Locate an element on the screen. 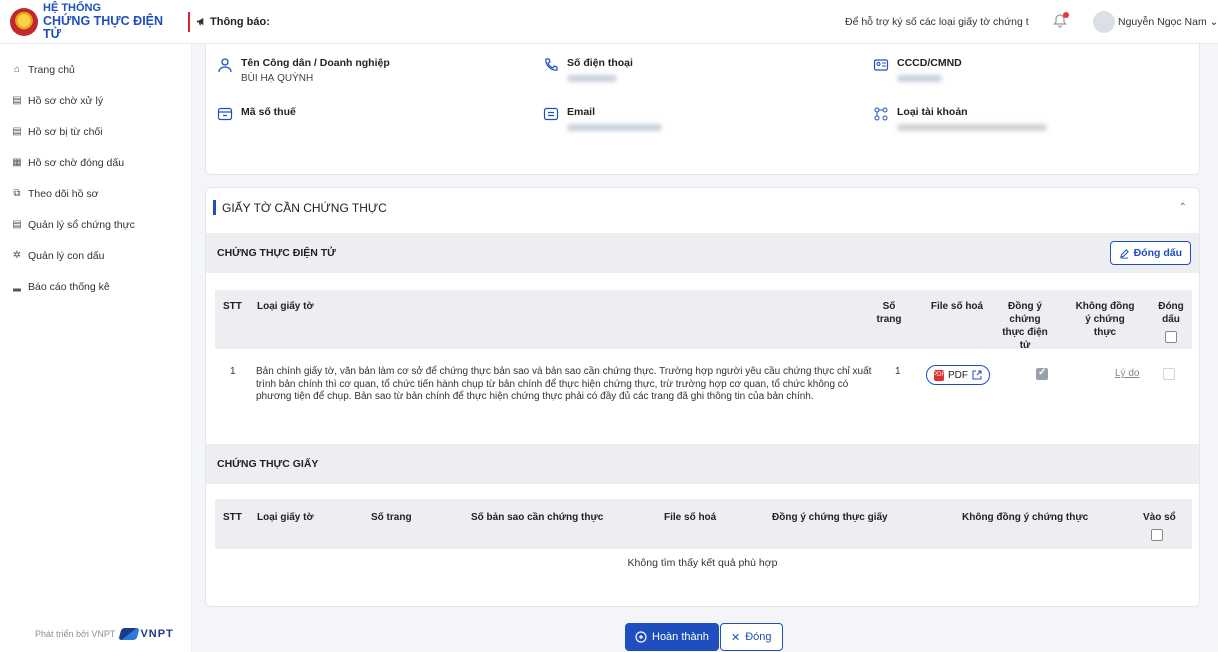 This screenshot has height=652, width=1218. pdf-file-button: PDF PDF is located at coordinates (958, 375).